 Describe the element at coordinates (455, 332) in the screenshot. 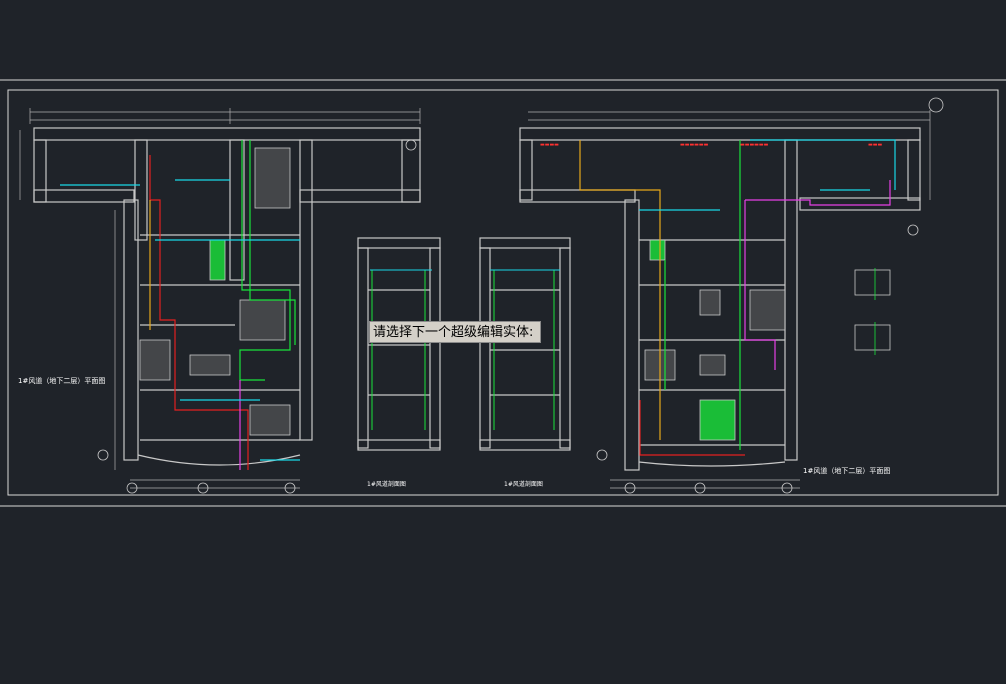

I see `command-prompt-tooltip: 请选择下一个超级编辑实体:` at that location.